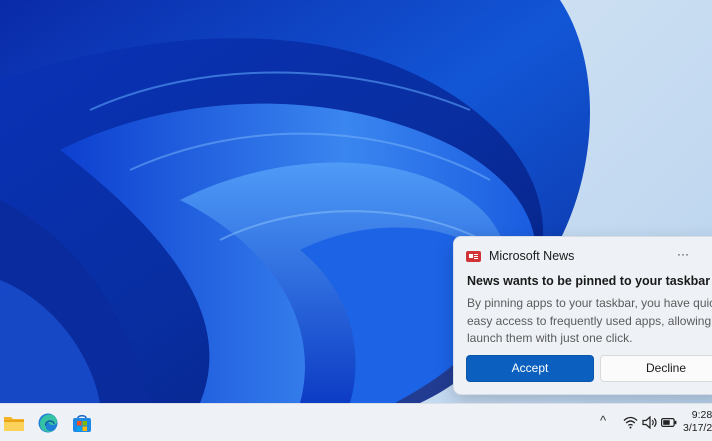 The width and height of the screenshot is (712, 441). I want to click on news-icon, so click(473, 256).